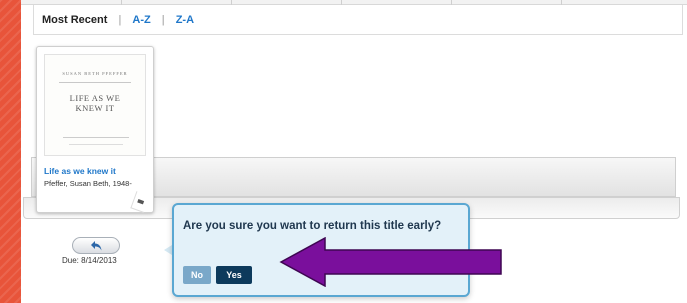 This screenshot has width=687, height=303. I want to click on return-title-button, so click(96, 245).